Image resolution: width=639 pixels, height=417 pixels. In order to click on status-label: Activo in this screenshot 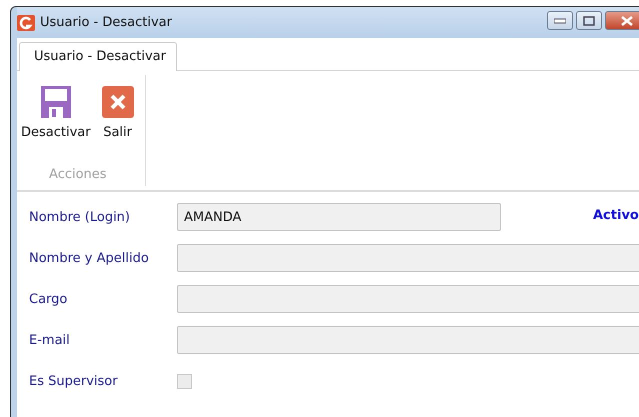, I will do `click(616, 215)`.